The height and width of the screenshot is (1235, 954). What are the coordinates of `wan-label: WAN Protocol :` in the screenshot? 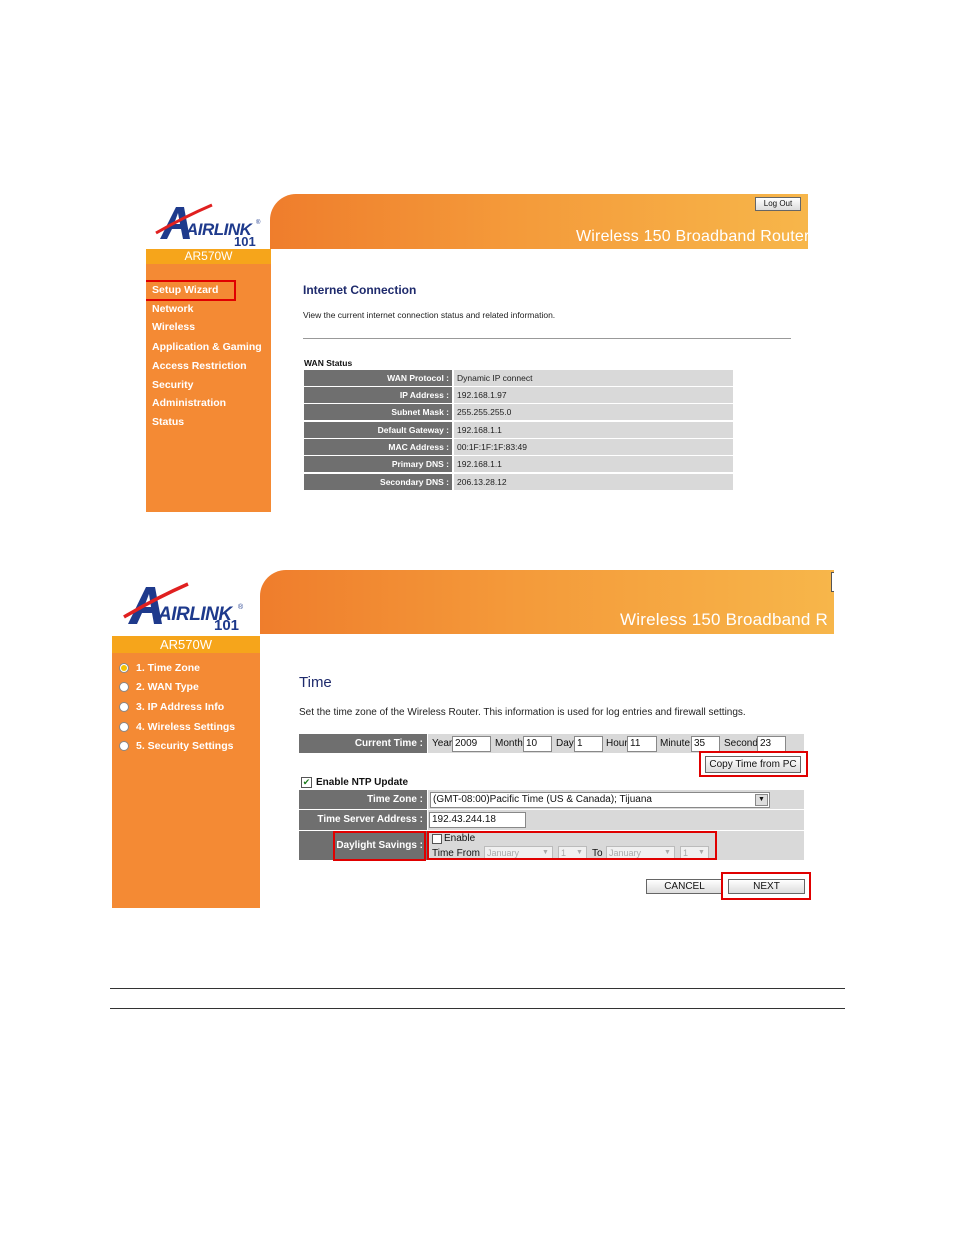 It's located at (378, 378).